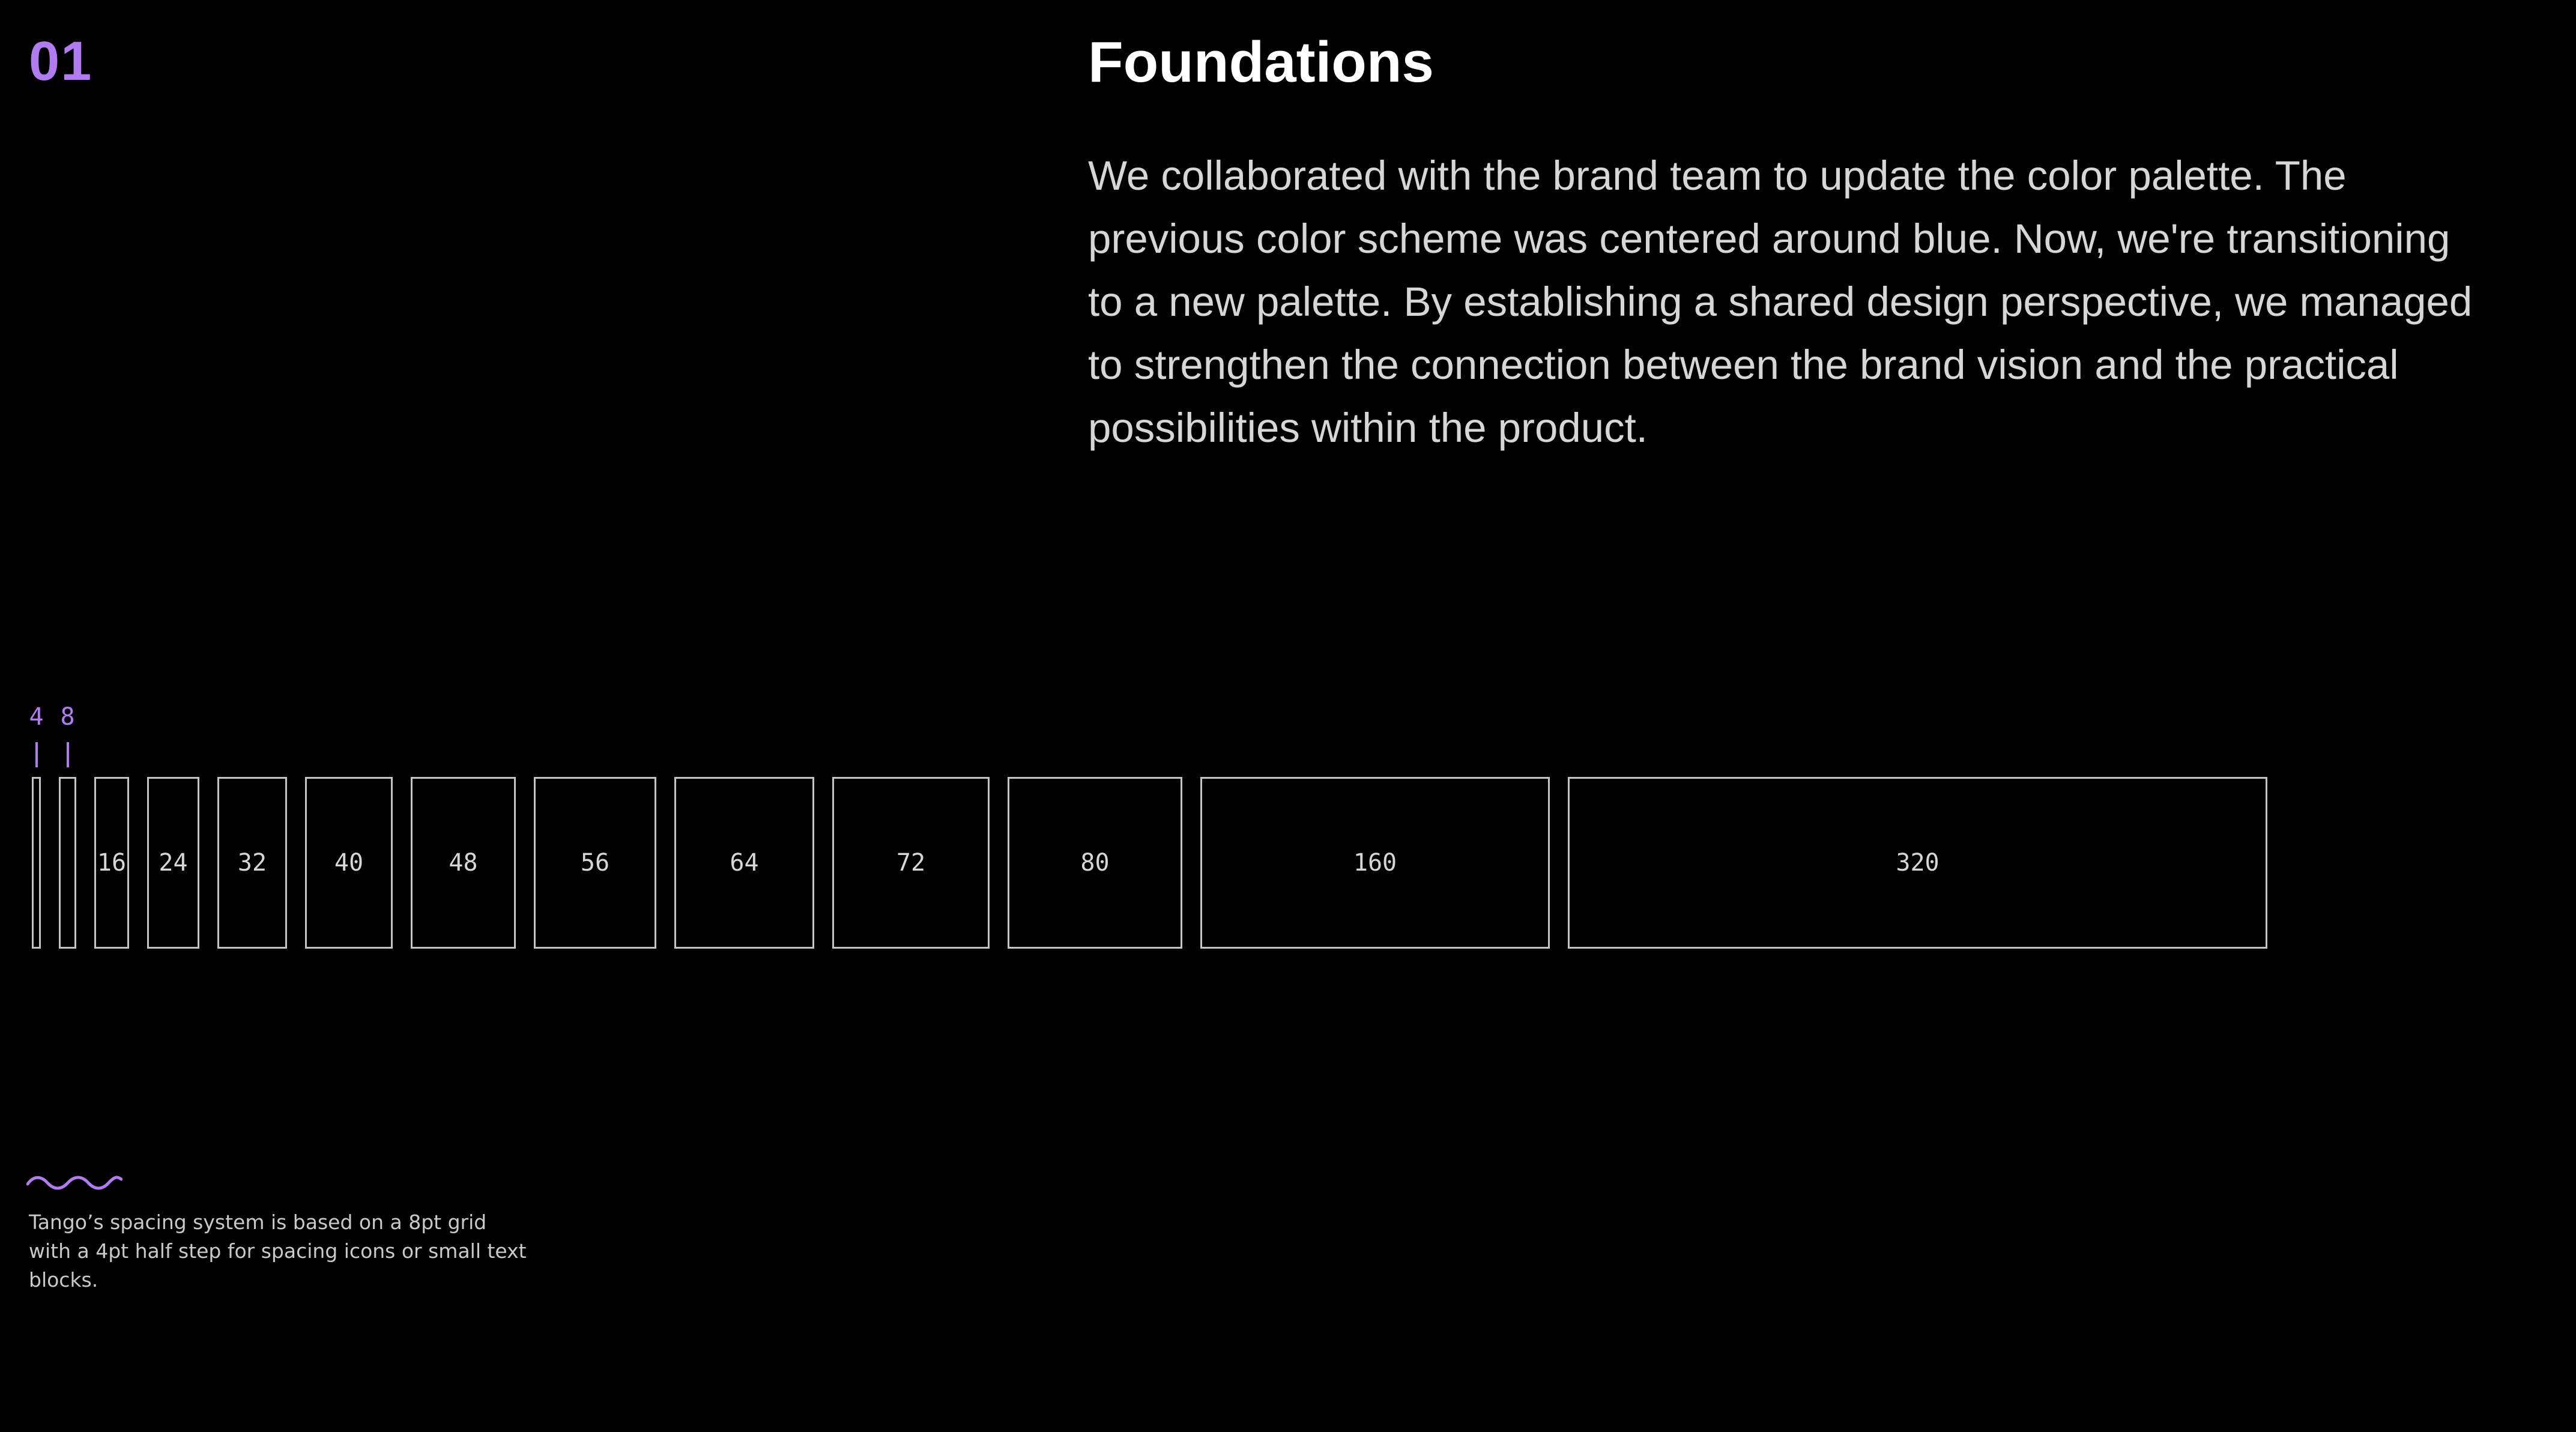 The width and height of the screenshot is (2576, 1432). I want to click on spacing-box-80: 80, so click(1095, 863).